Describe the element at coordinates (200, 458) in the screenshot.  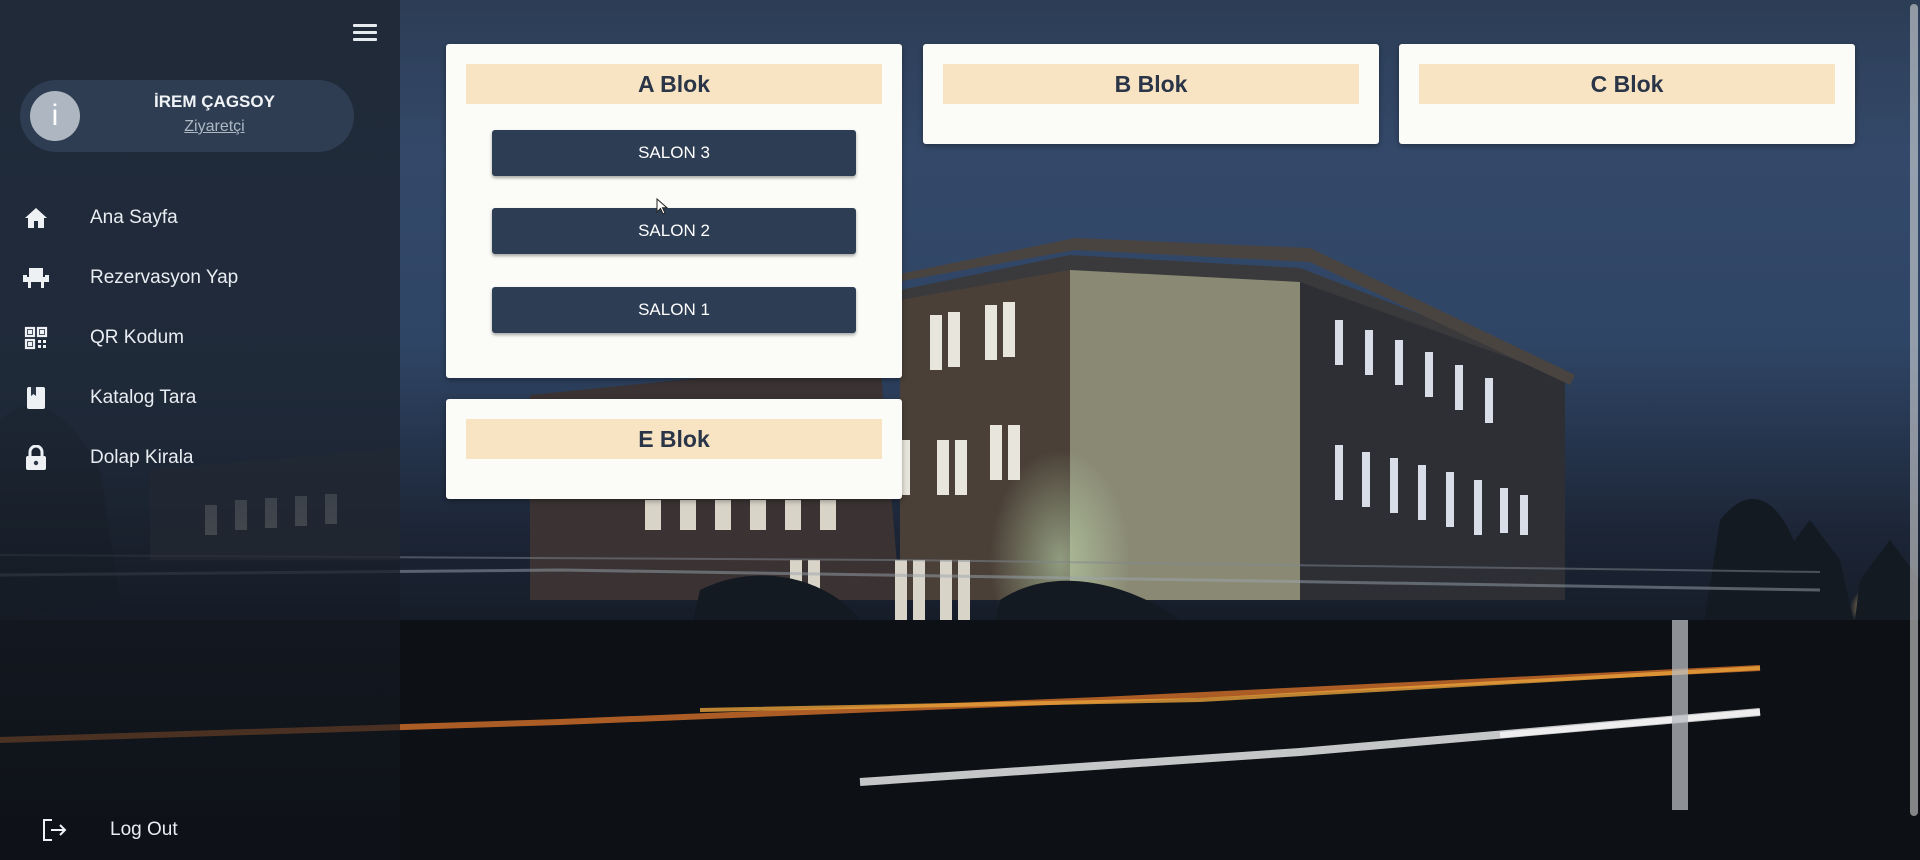
I see `sidebar-item-dolap-kirala: Dolap Kirala` at that location.